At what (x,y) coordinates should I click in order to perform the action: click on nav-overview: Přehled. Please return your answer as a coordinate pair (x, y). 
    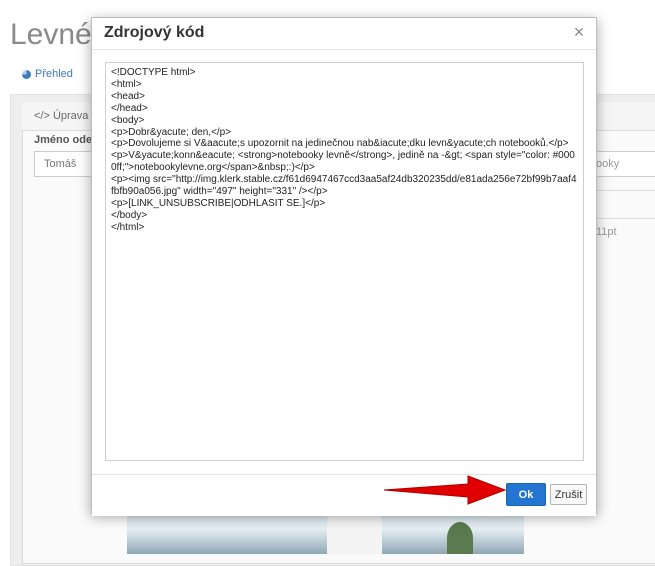
    Looking at the image, I should click on (47, 74).